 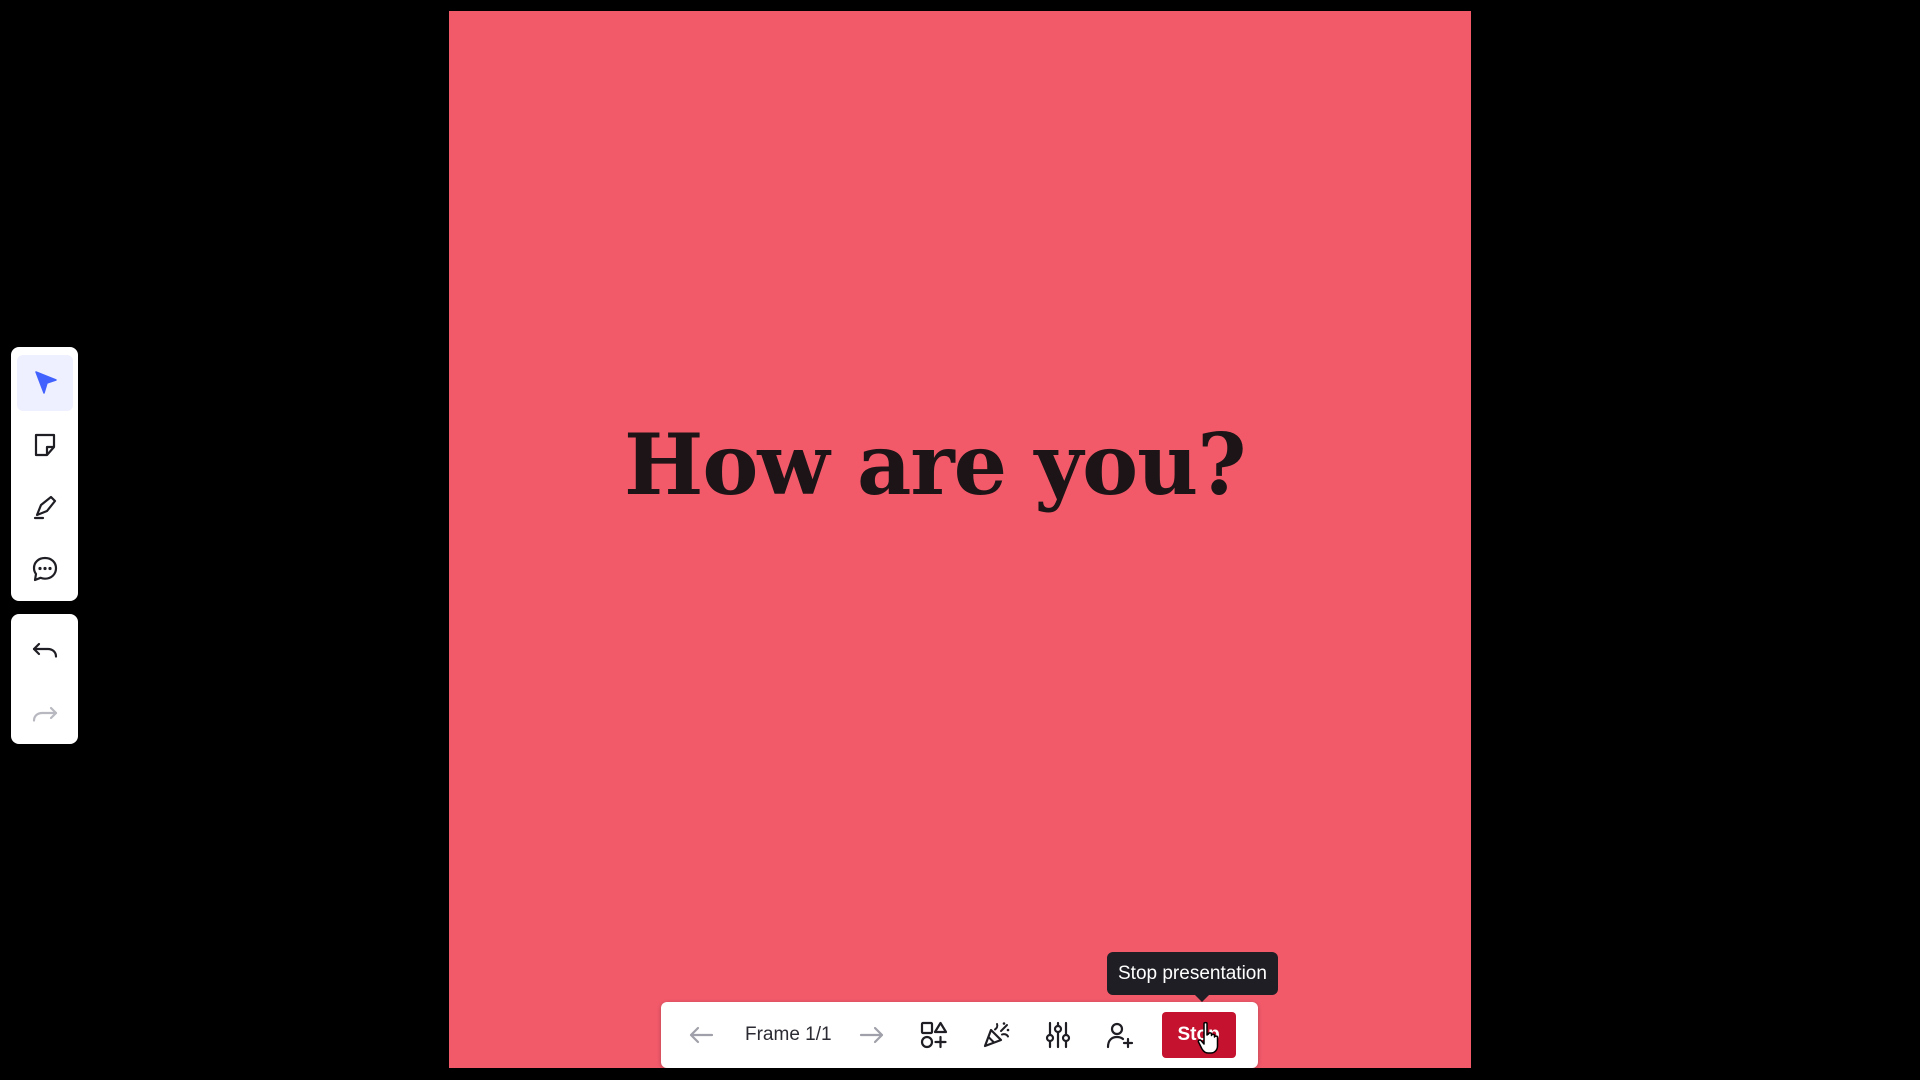 I want to click on arrow-right-icon, so click(x=871, y=1035).